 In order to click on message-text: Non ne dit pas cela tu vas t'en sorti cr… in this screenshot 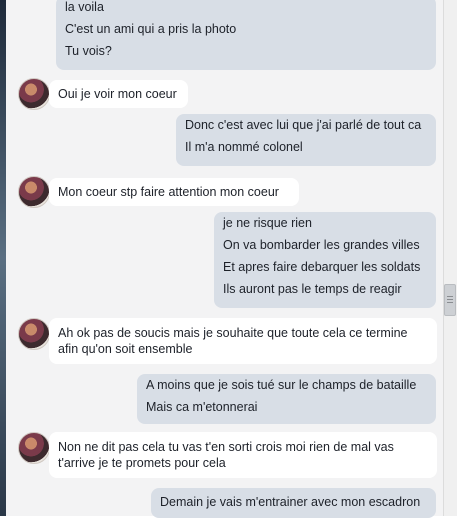, I will do `click(226, 455)`.